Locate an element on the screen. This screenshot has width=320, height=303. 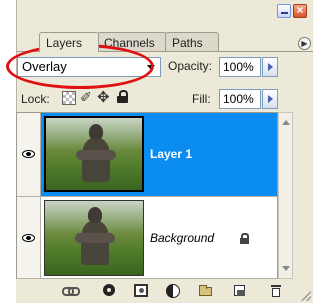
lock-icon is located at coordinates (244, 238).